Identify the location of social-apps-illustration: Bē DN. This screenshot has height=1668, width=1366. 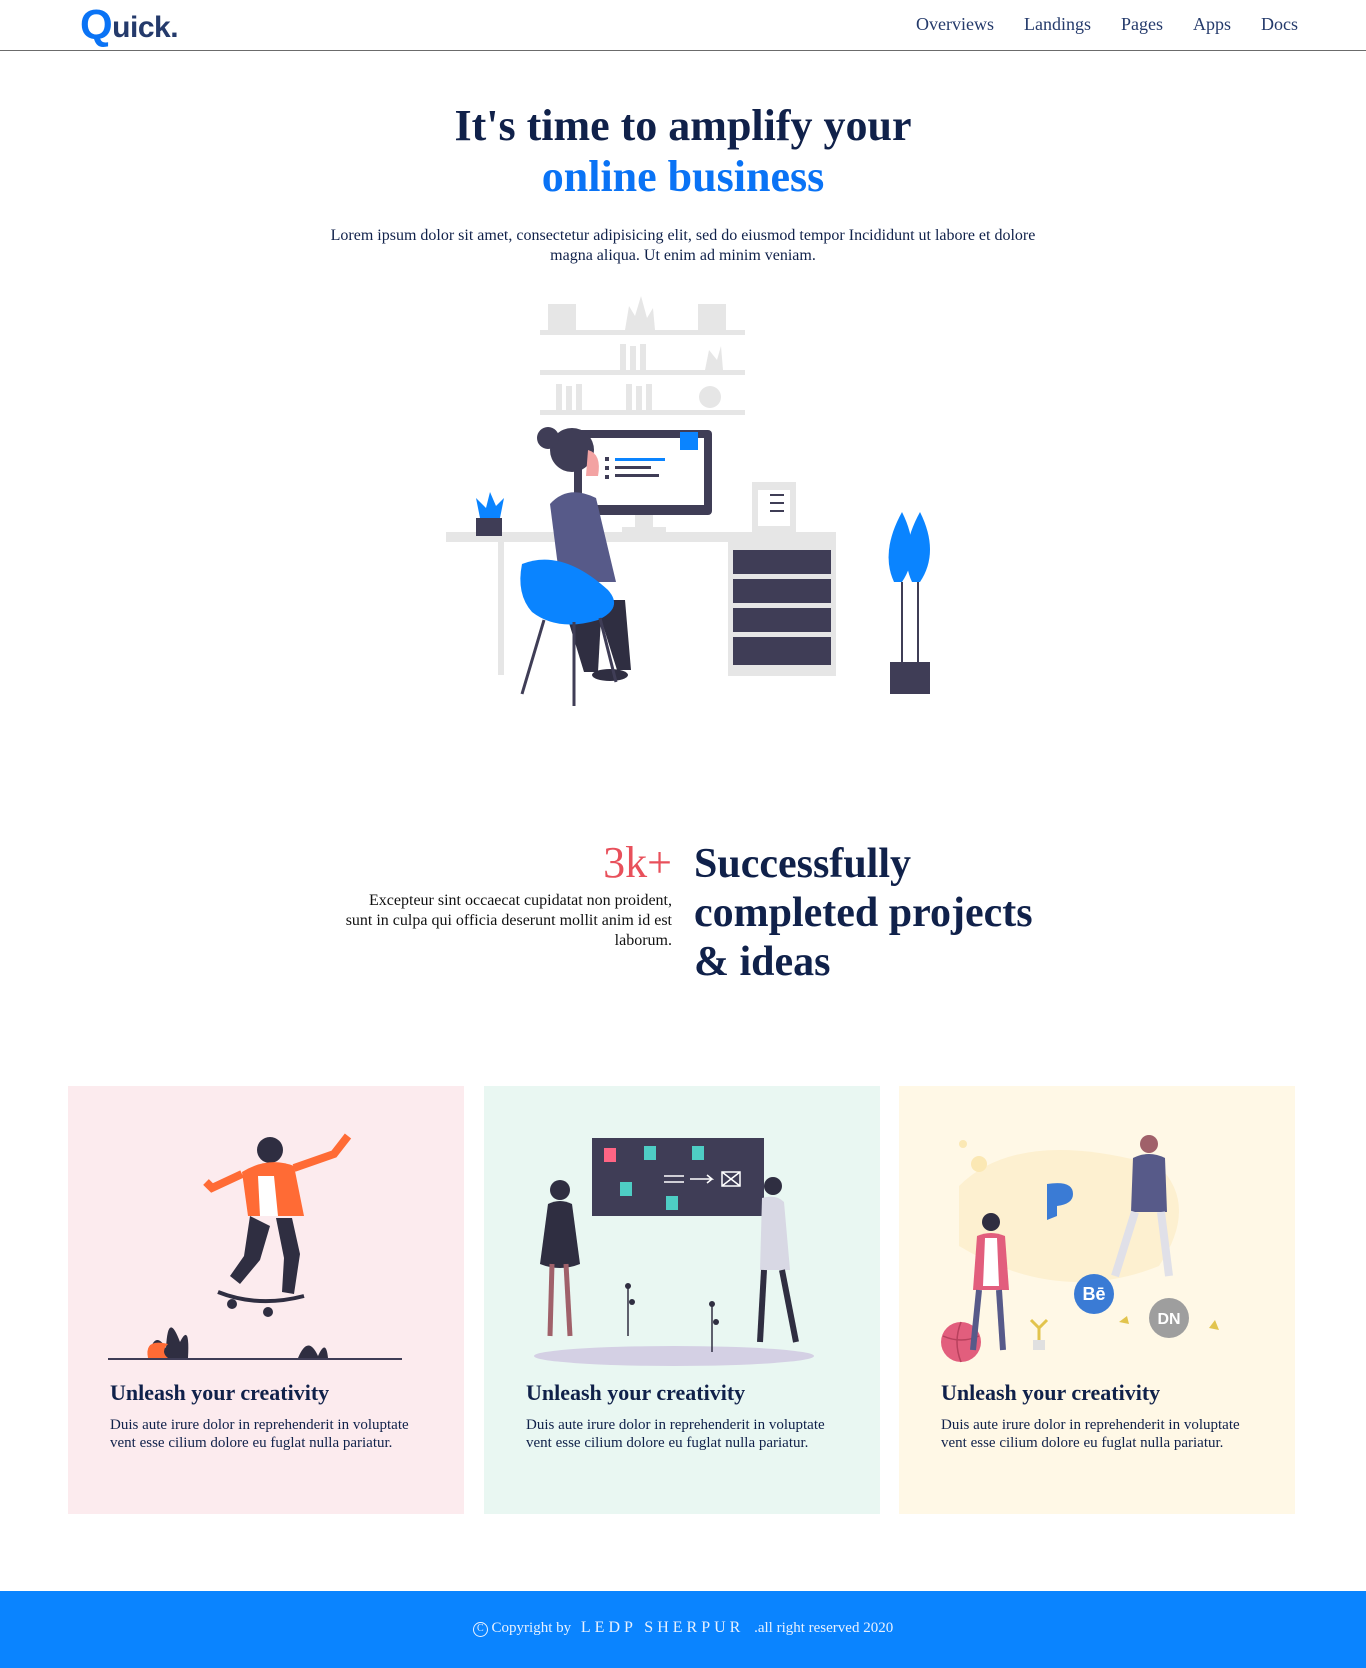
(1080, 1249).